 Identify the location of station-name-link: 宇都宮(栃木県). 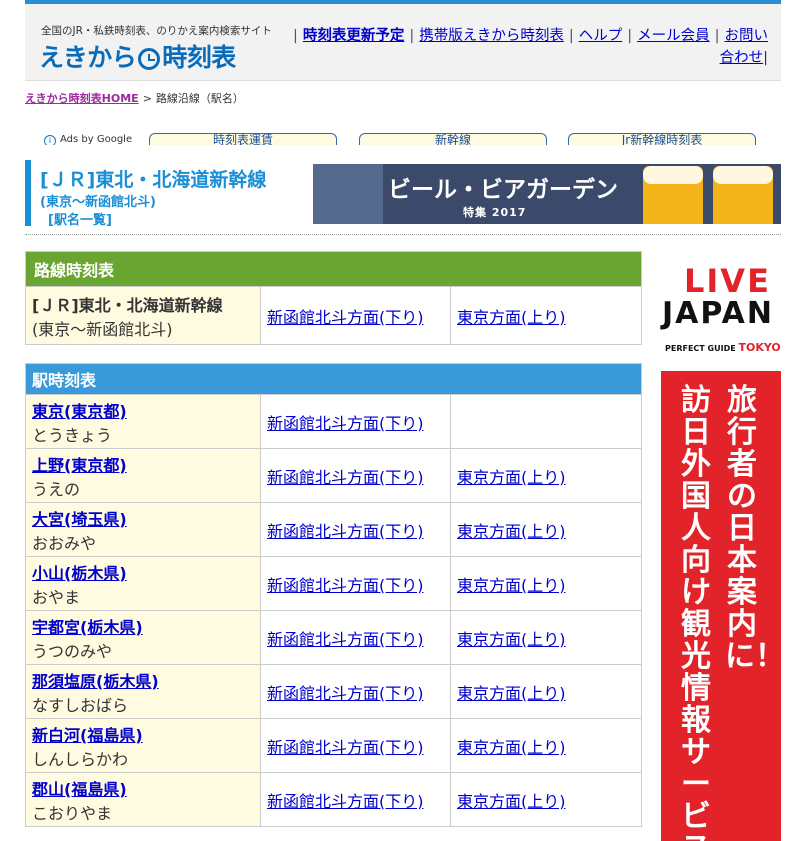
(87, 627).